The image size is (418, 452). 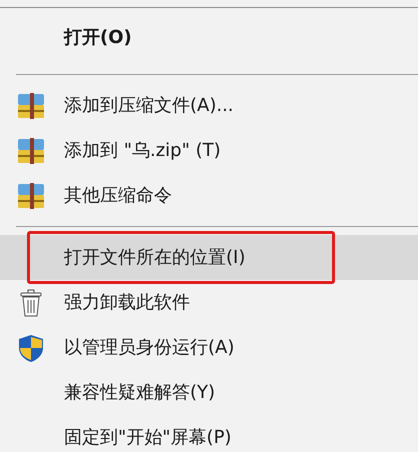 What do you see at coordinates (118, 196) in the screenshot?
I see `menu-item-label: 其他压缩命令` at bounding box center [118, 196].